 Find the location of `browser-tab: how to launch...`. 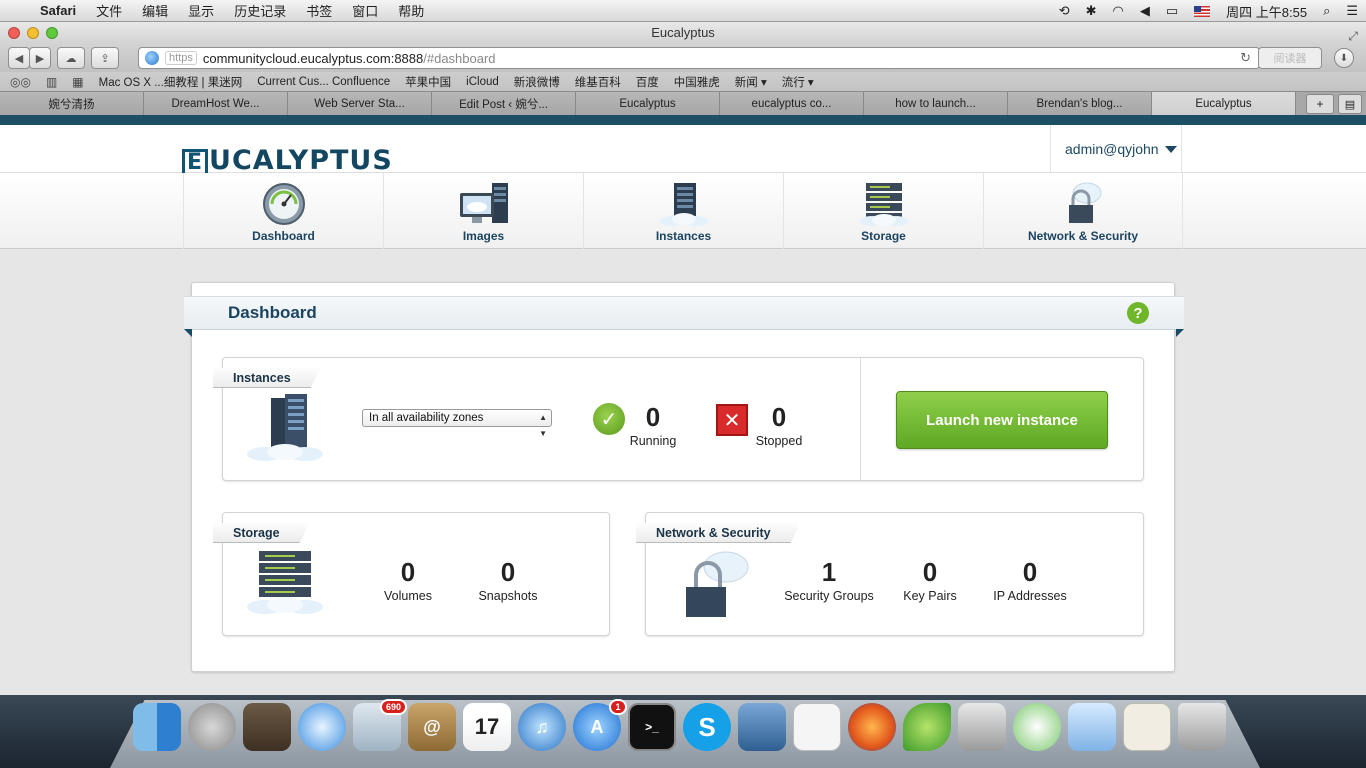

browser-tab: how to launch... is located at coordinates (936, 103).